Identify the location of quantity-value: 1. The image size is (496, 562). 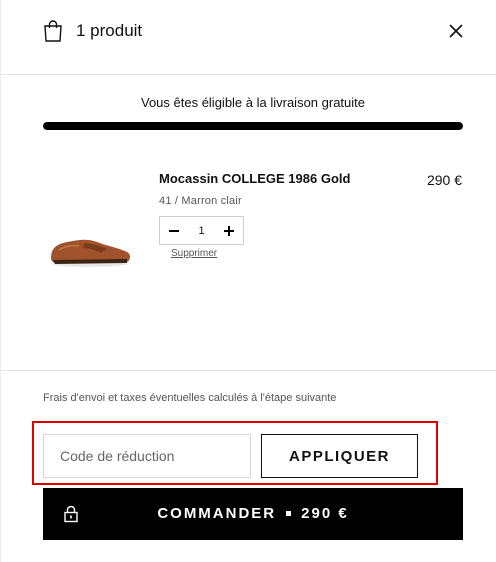
(201, 230).